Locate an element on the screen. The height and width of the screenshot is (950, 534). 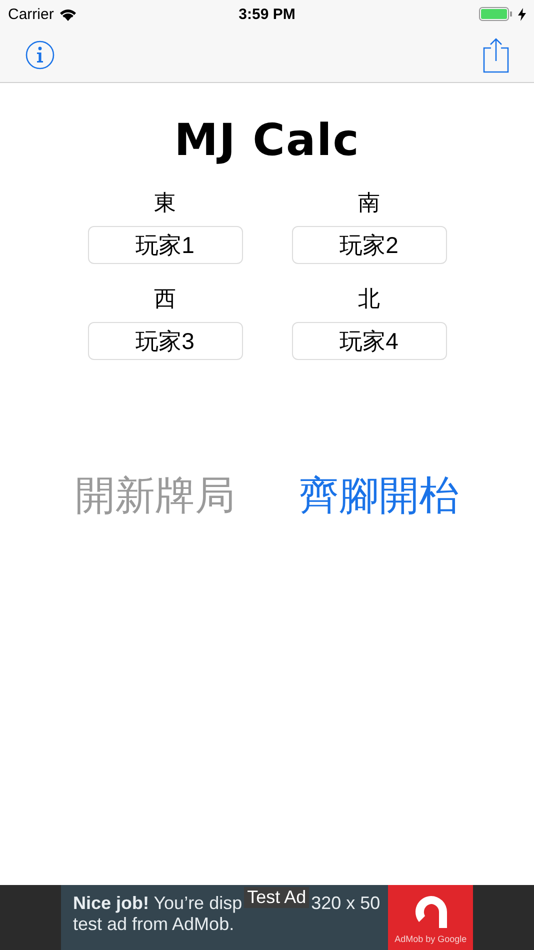
carrier-name: Carrier is located at coordinates (31, 14).